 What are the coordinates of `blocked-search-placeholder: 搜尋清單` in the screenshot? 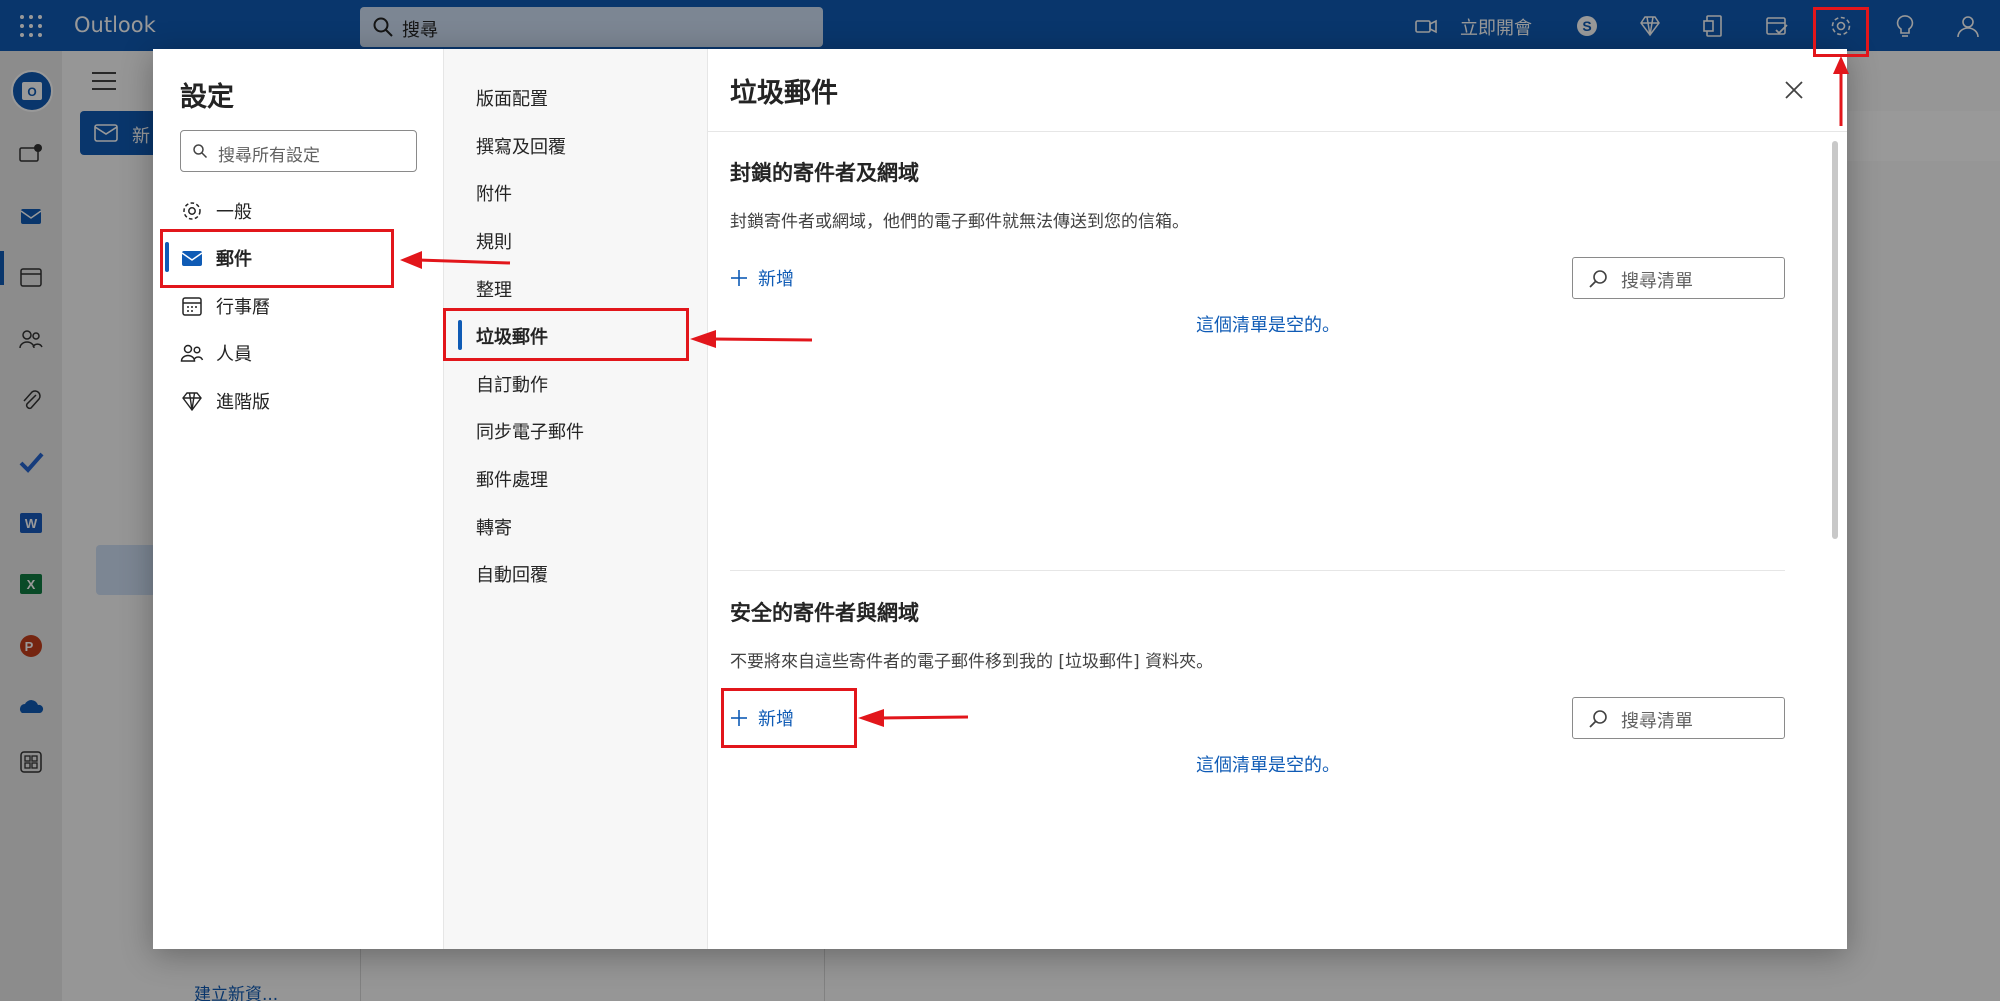 It's located at (1657, 281).